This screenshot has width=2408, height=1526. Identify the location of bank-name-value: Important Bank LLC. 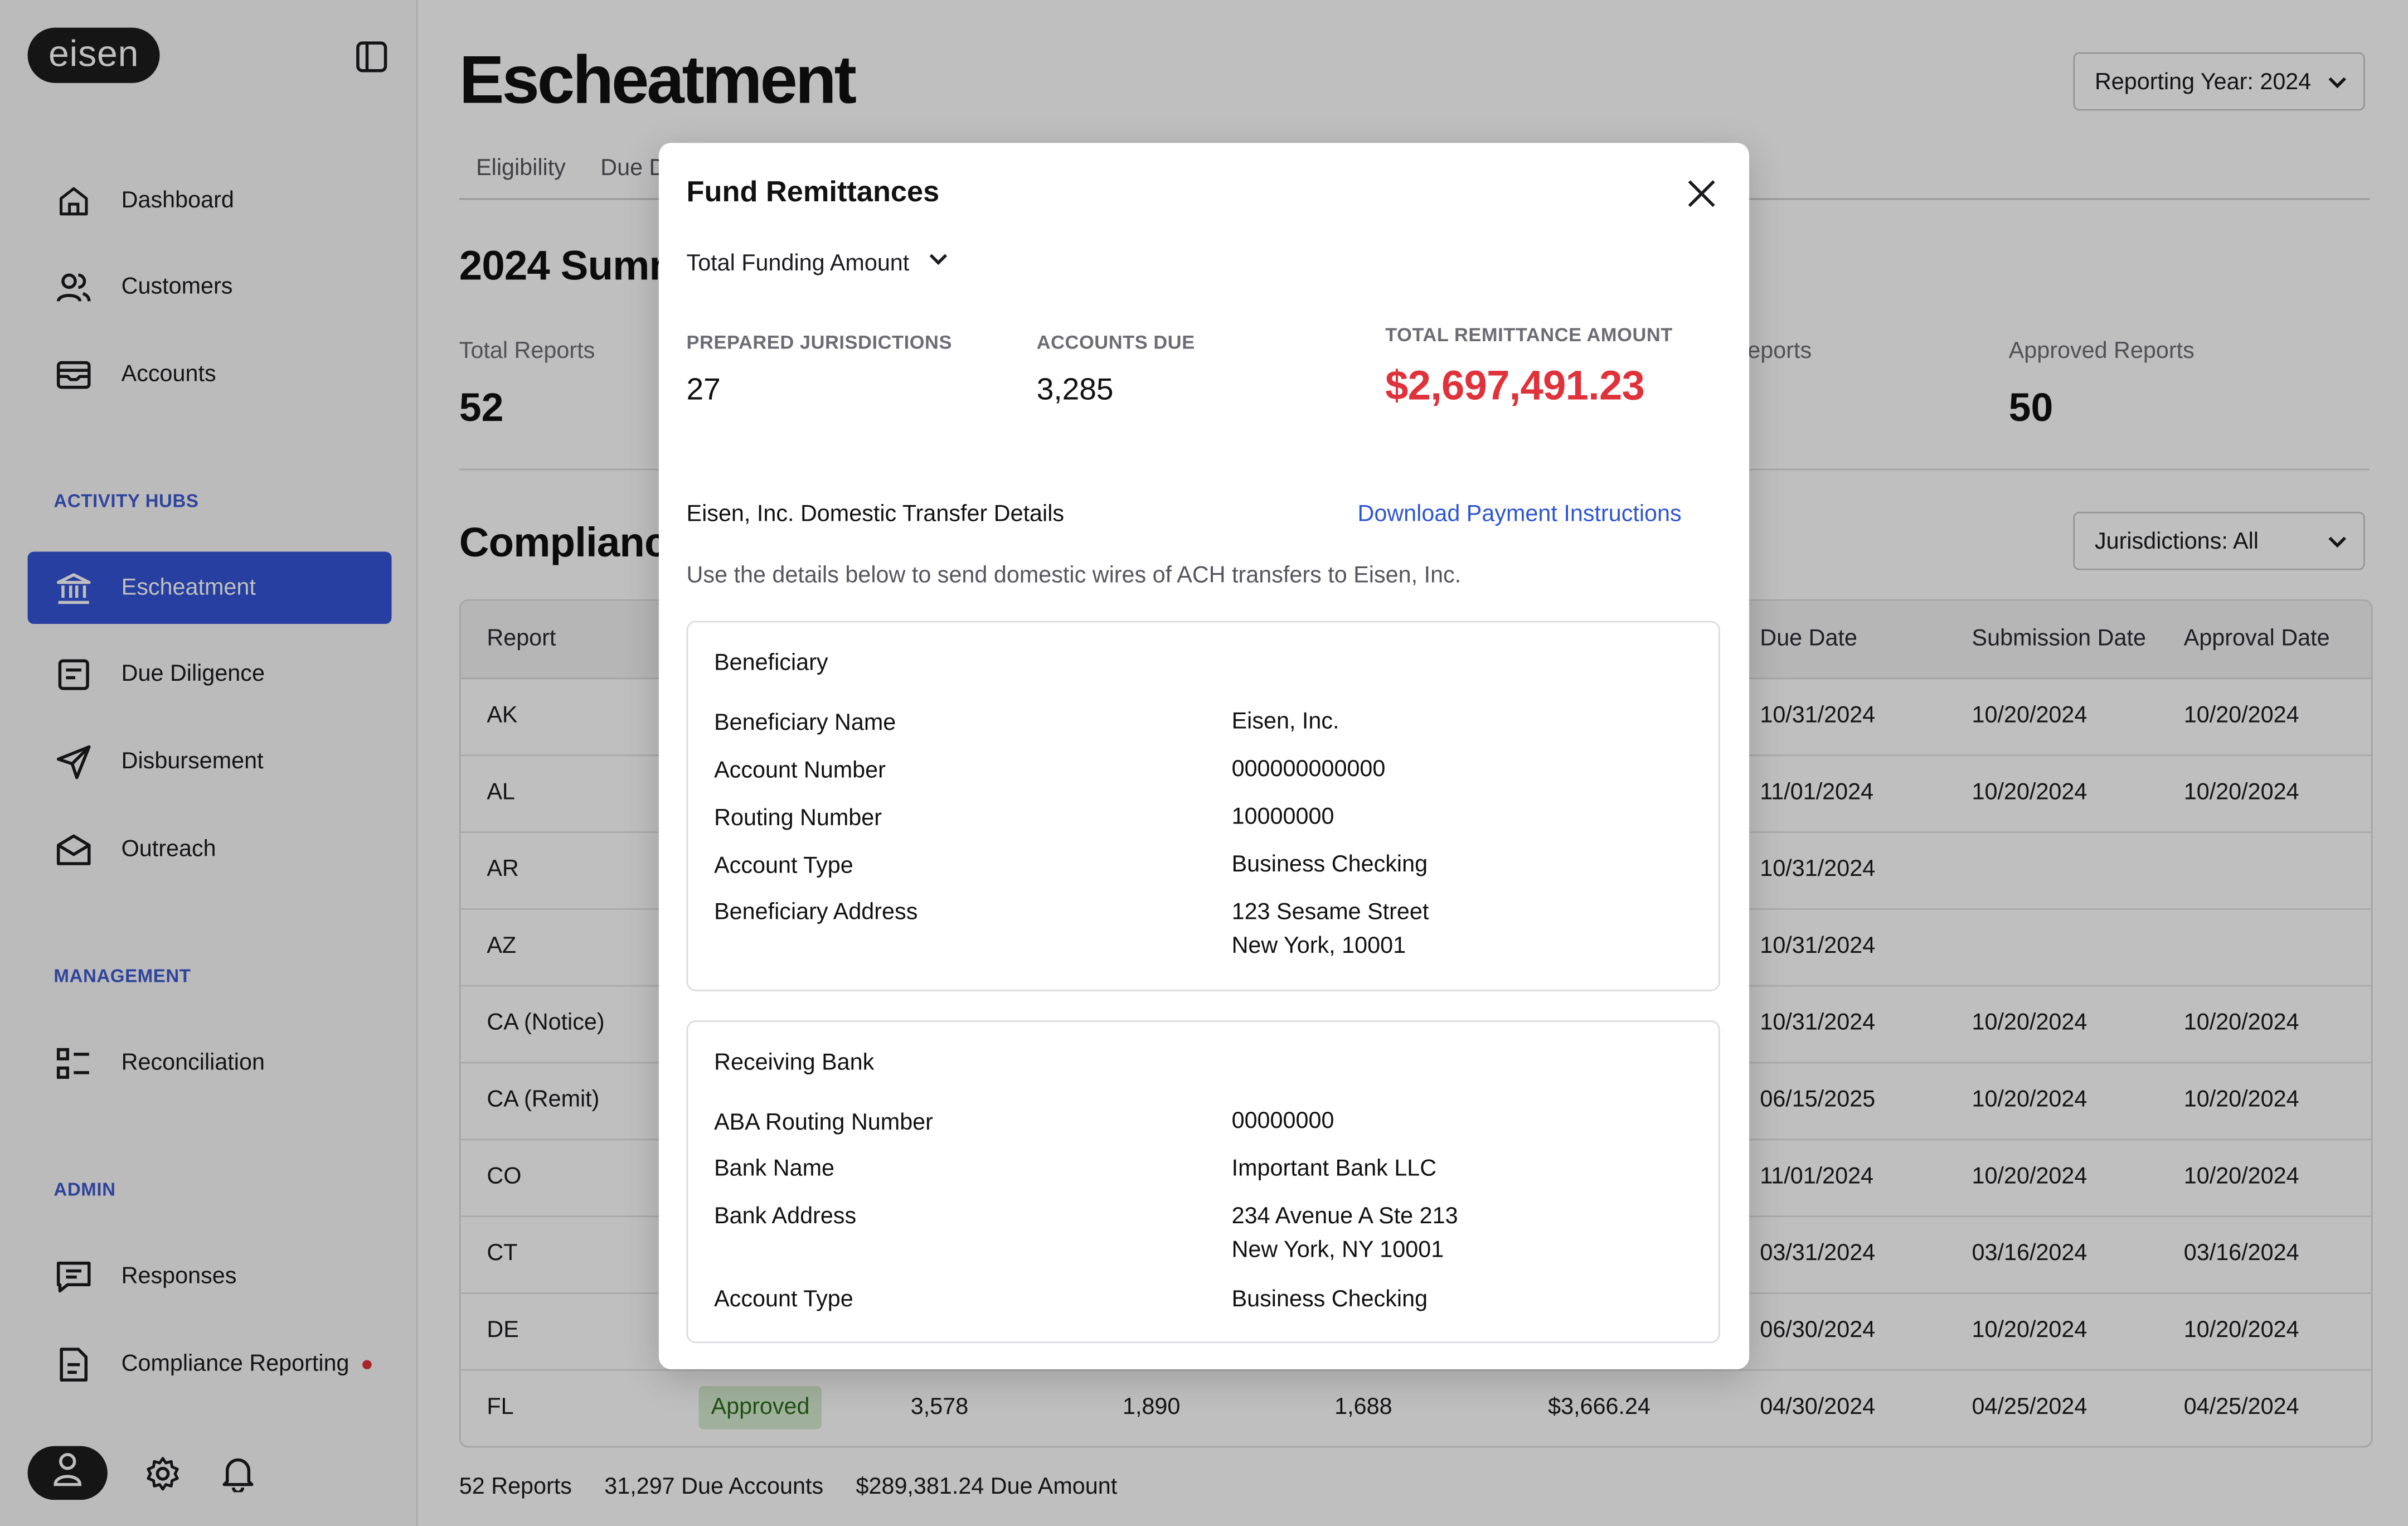
(1334, 1169).